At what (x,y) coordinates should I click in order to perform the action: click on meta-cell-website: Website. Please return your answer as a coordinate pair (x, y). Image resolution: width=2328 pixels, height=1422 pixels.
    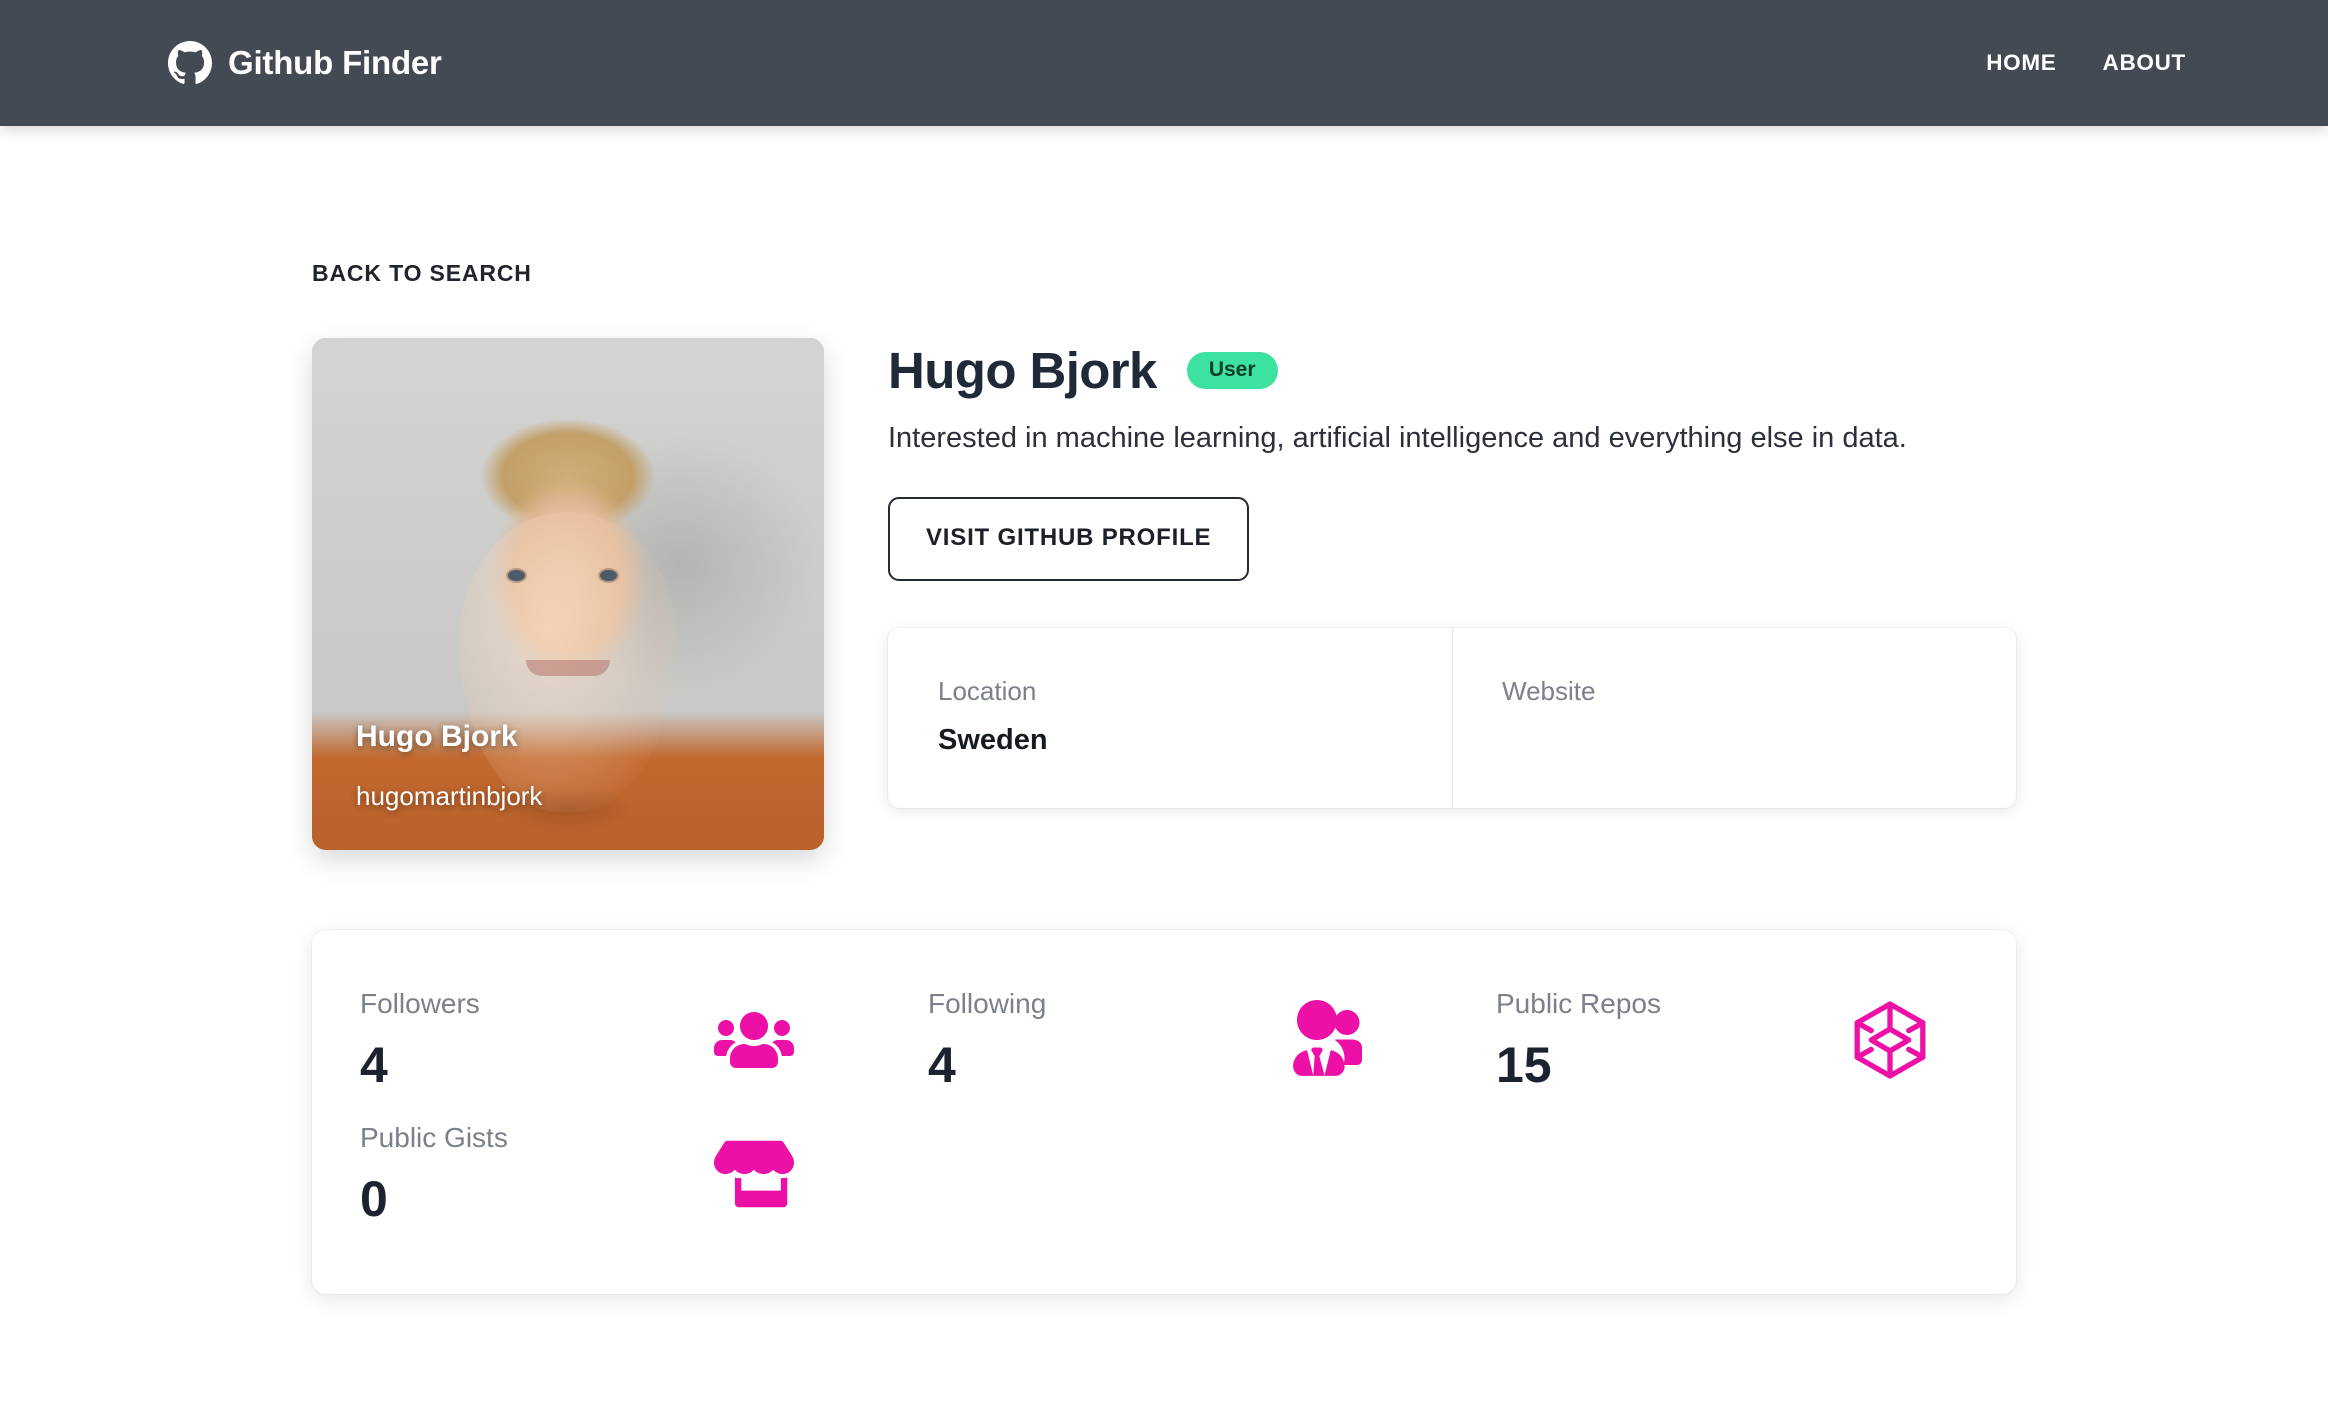
    Looking at the image, I should click on (1734, 718).